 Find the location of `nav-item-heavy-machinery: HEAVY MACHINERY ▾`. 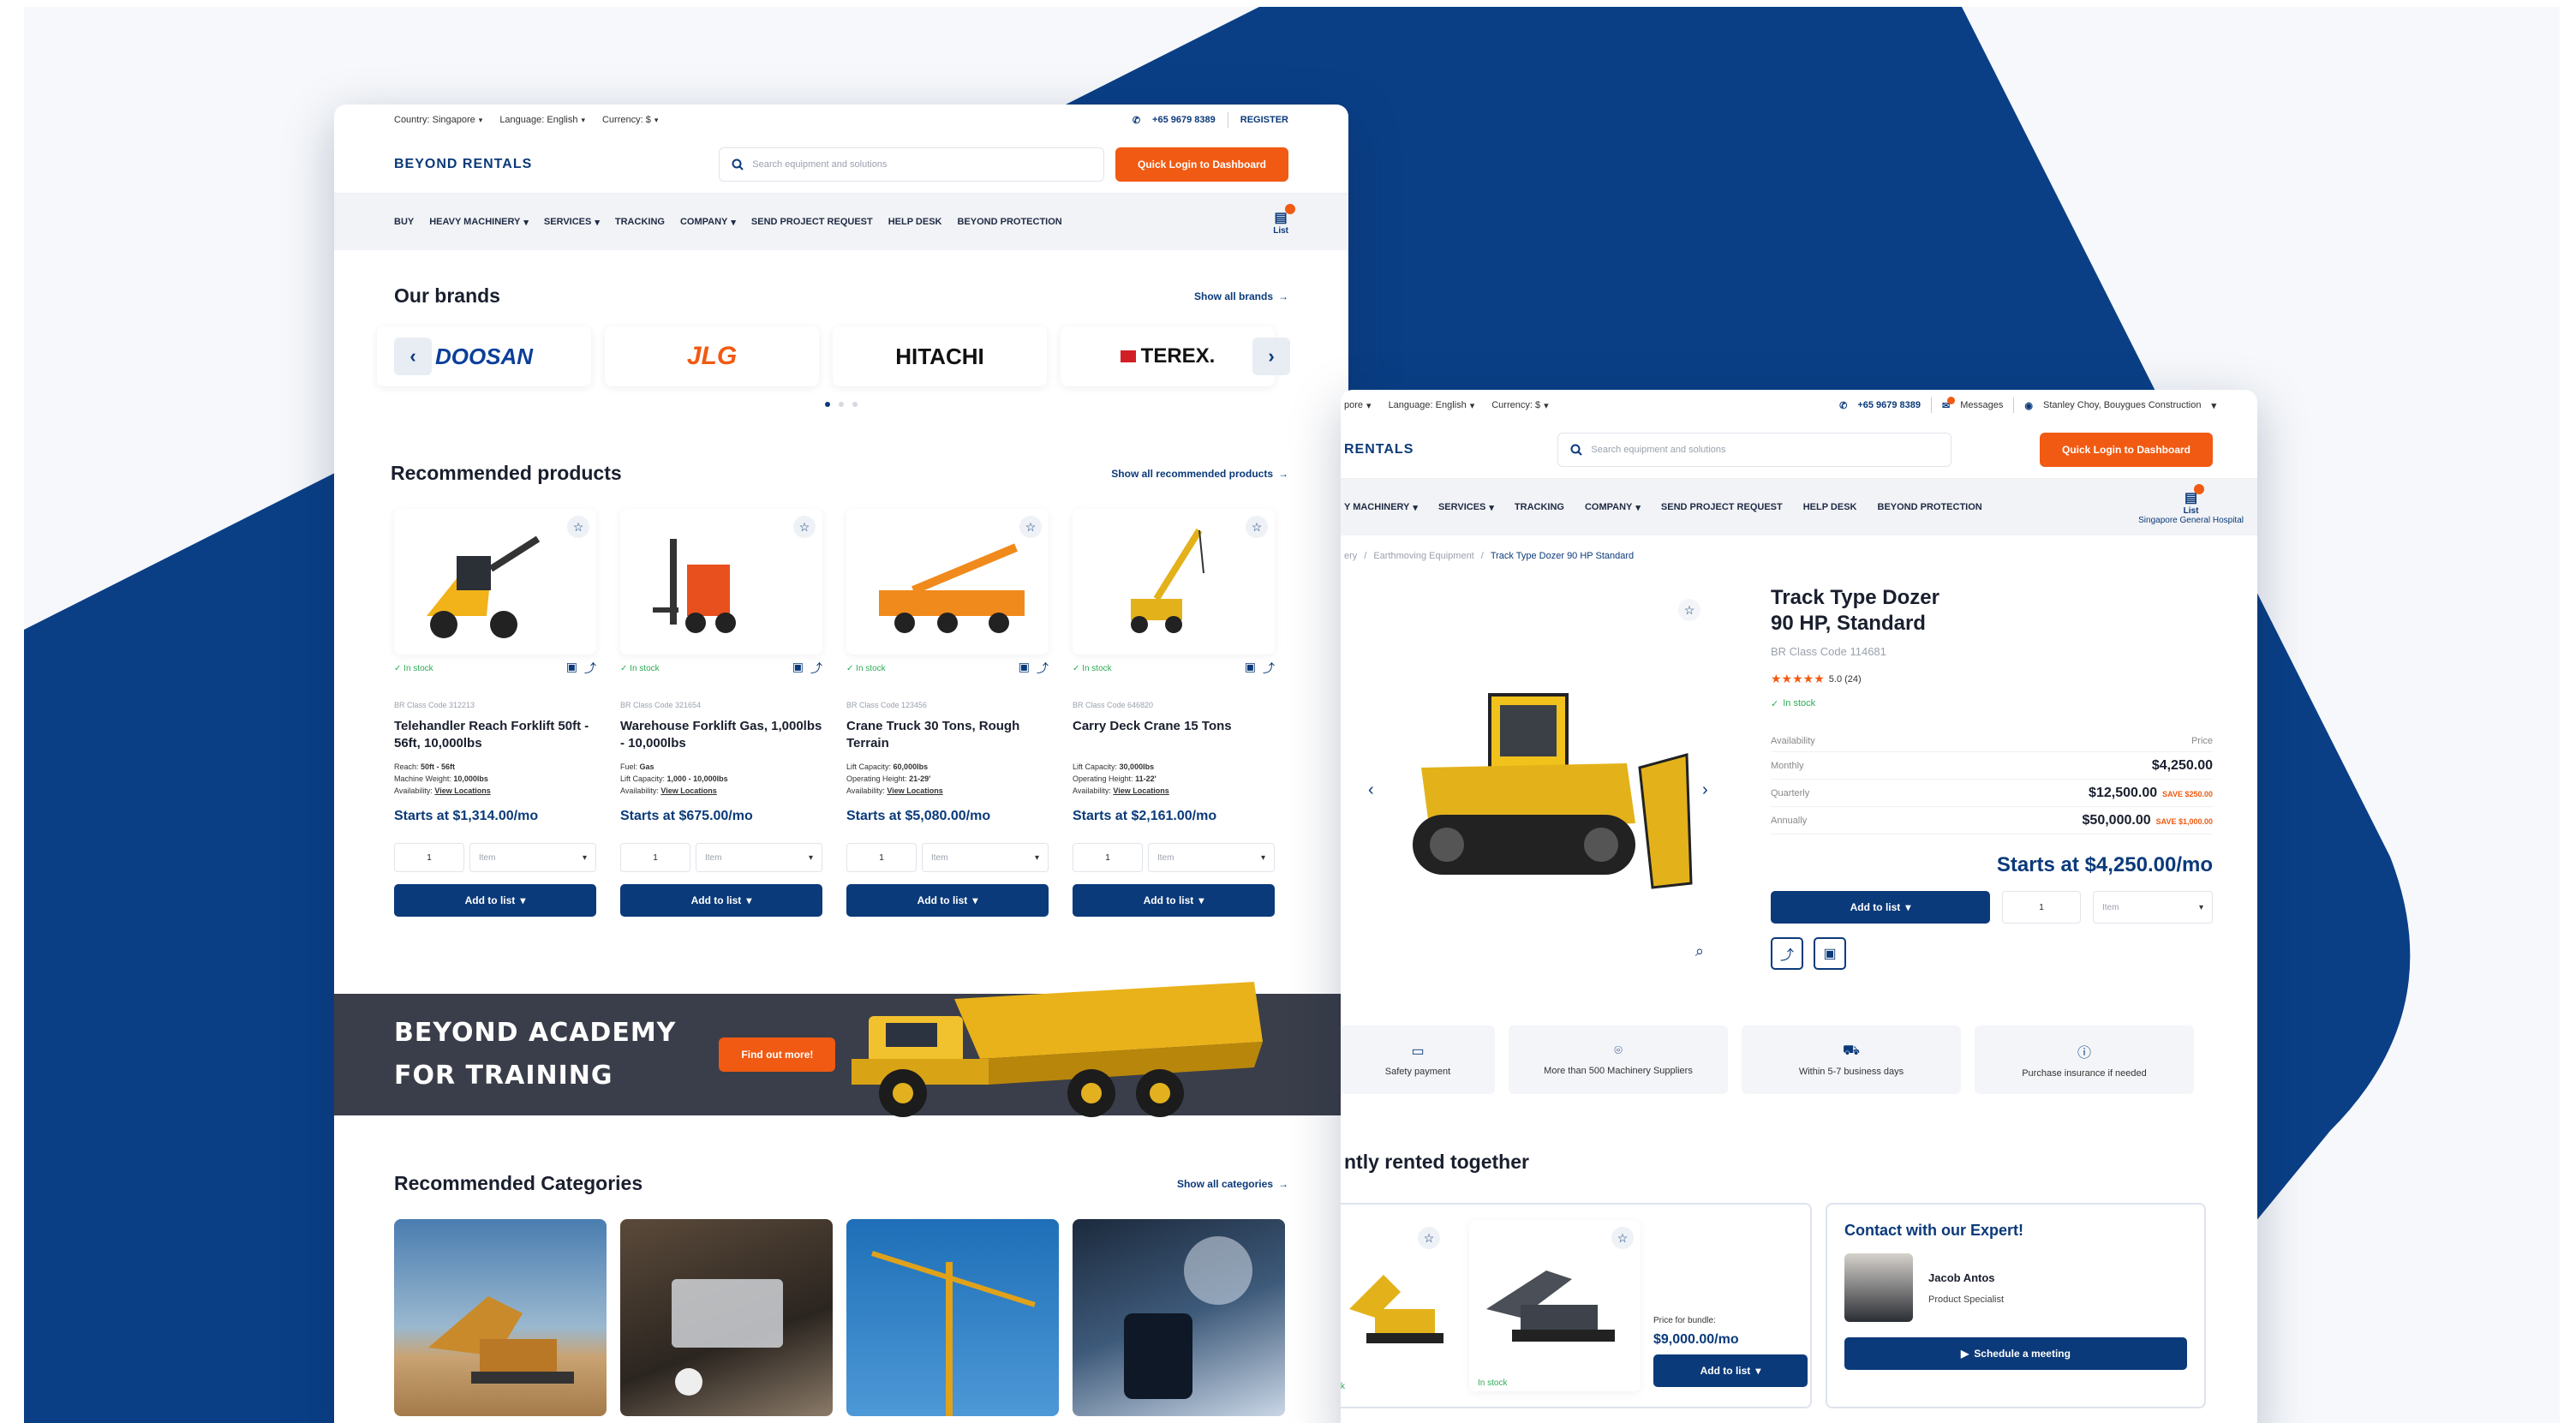

nav-item-heavy-machinery: HEAVY MACHINERY ▾ is located at coordinates (479, 222).